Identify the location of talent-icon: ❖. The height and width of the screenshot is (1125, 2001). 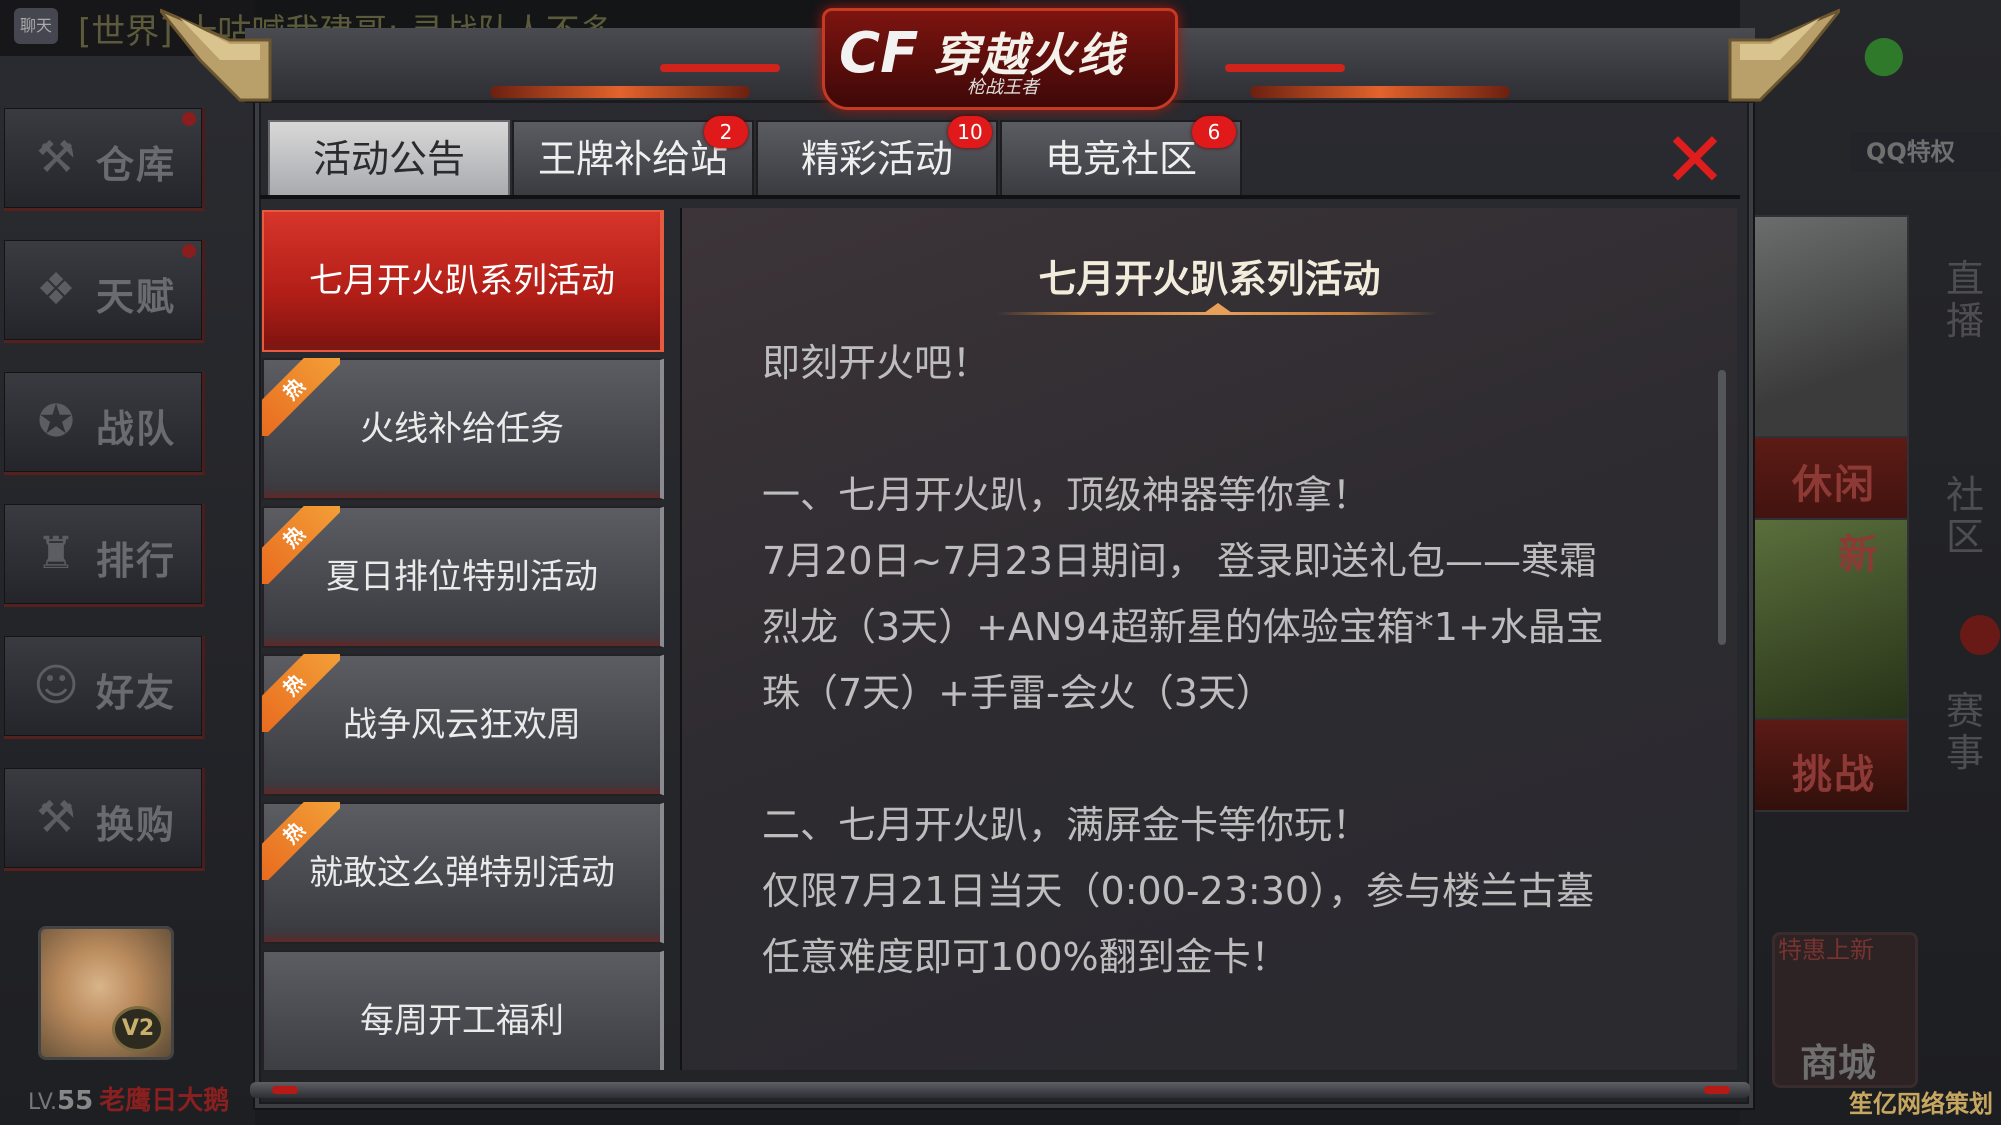
(56, 289).